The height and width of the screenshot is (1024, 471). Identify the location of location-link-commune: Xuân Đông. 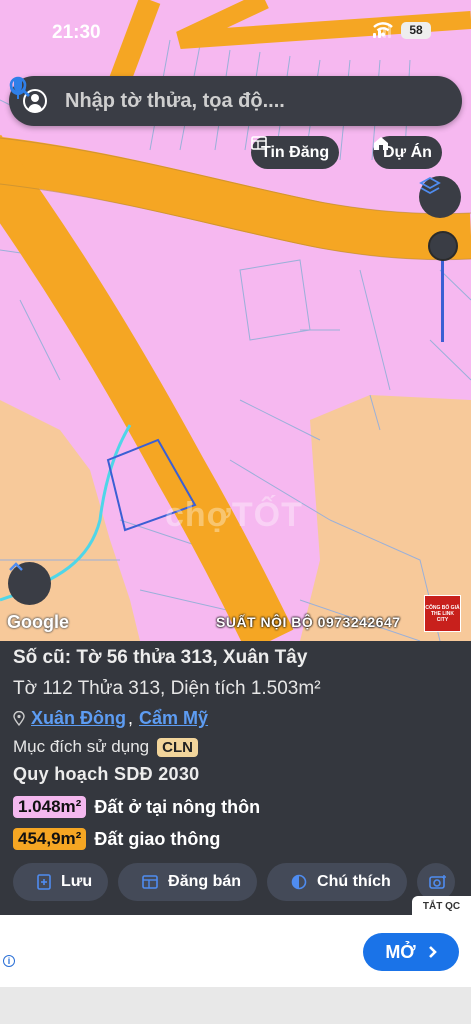
(78, 718).